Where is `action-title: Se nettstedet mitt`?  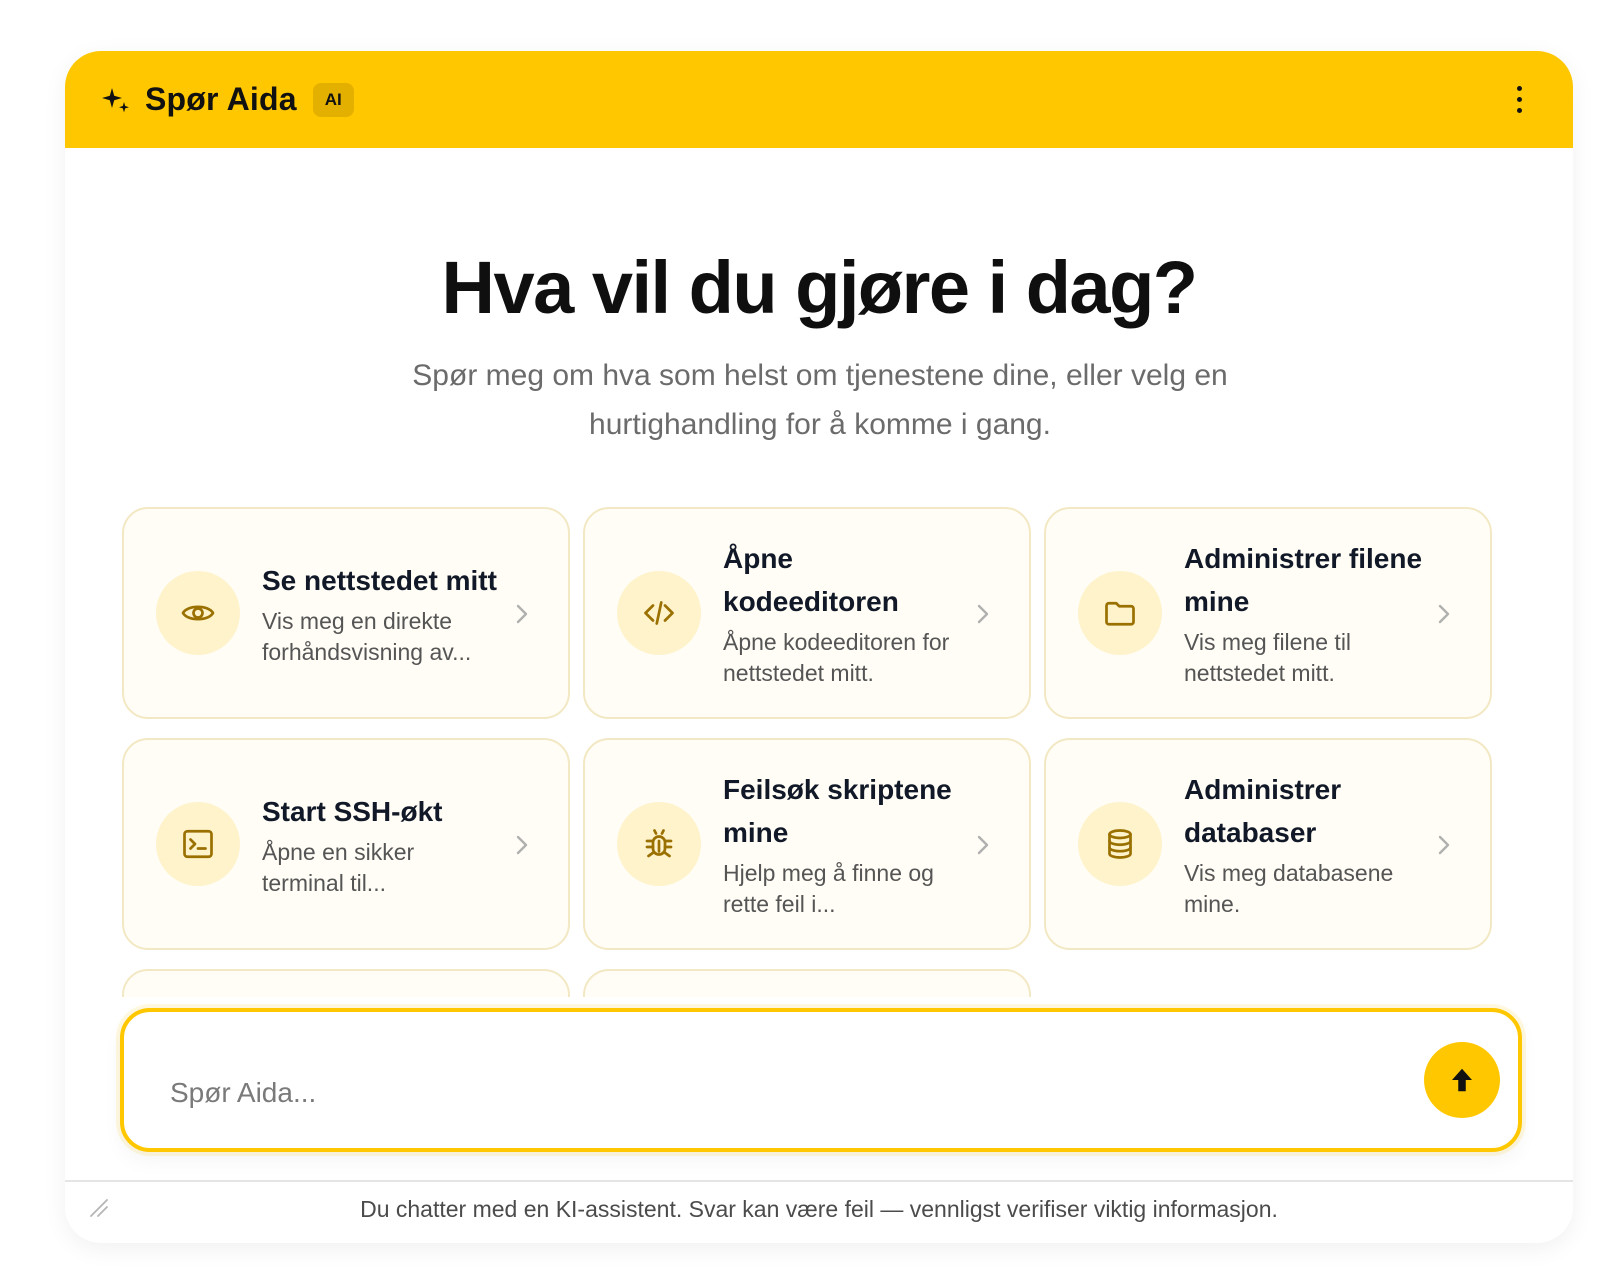
action-title: Se nettstedet mitt is located at coordinates (379, 580).